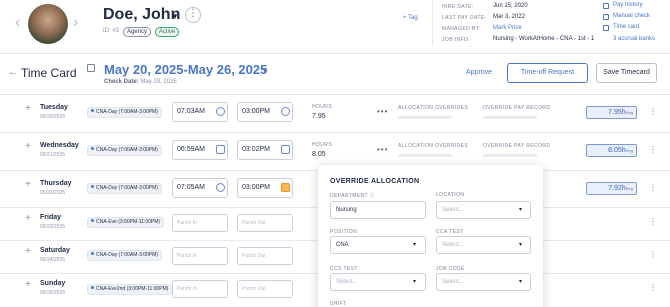 This screenshot has height=307, width=670. What do you see at coordinates (507, 28) in the screenshot?
I see `manager-link: Mark Price` at bounding box center [507, 28].